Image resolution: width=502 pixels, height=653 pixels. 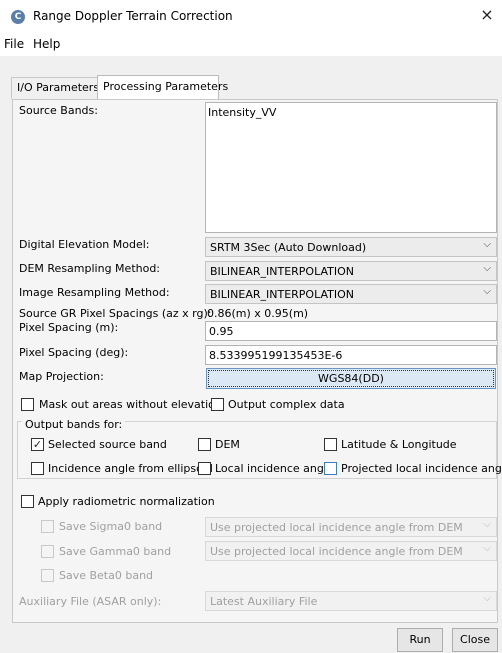 I want to click on close-button: Close, so click(x=475, y=640).